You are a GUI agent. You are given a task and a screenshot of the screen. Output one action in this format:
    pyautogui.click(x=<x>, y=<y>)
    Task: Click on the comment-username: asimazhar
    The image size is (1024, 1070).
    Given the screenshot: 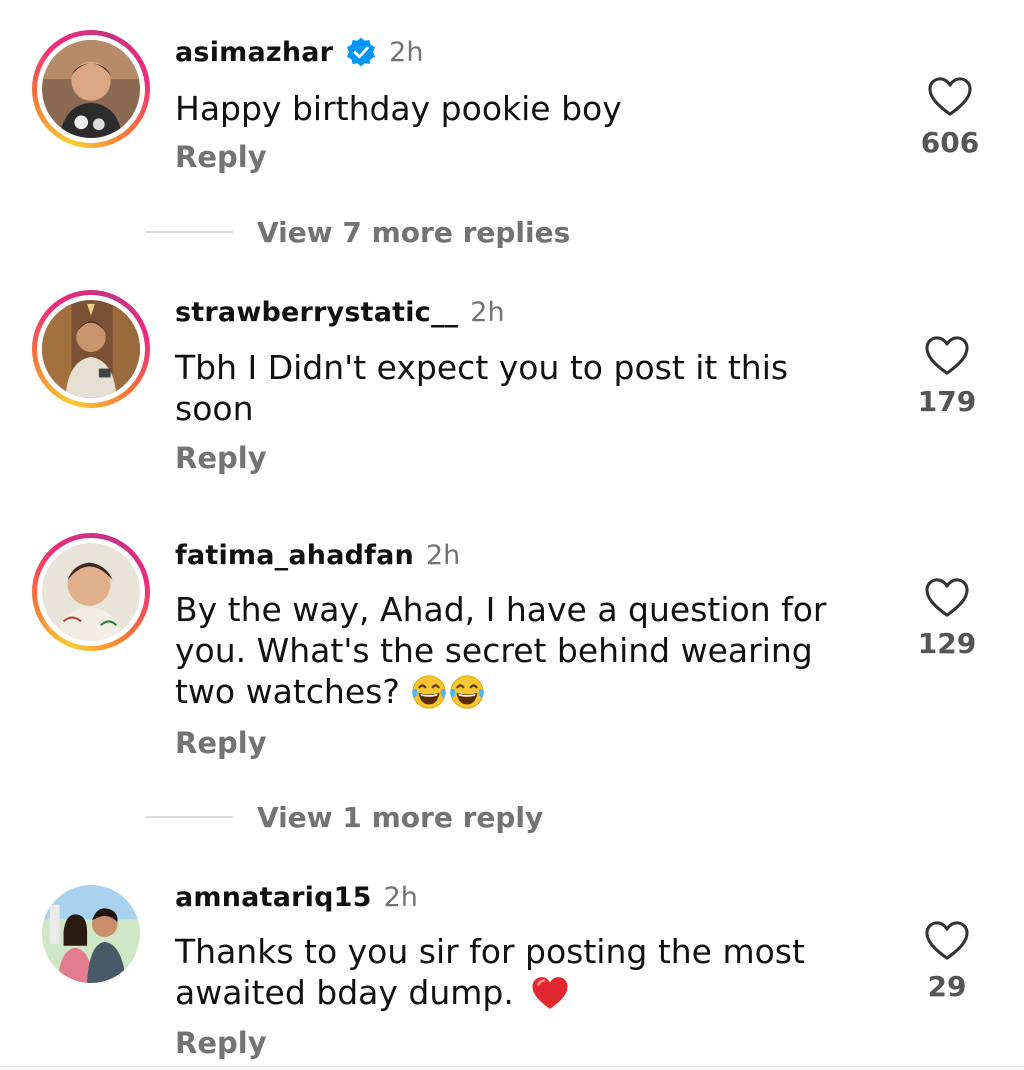 What is the action you would take?
    pyautogui.click(x=254, y=52)
    